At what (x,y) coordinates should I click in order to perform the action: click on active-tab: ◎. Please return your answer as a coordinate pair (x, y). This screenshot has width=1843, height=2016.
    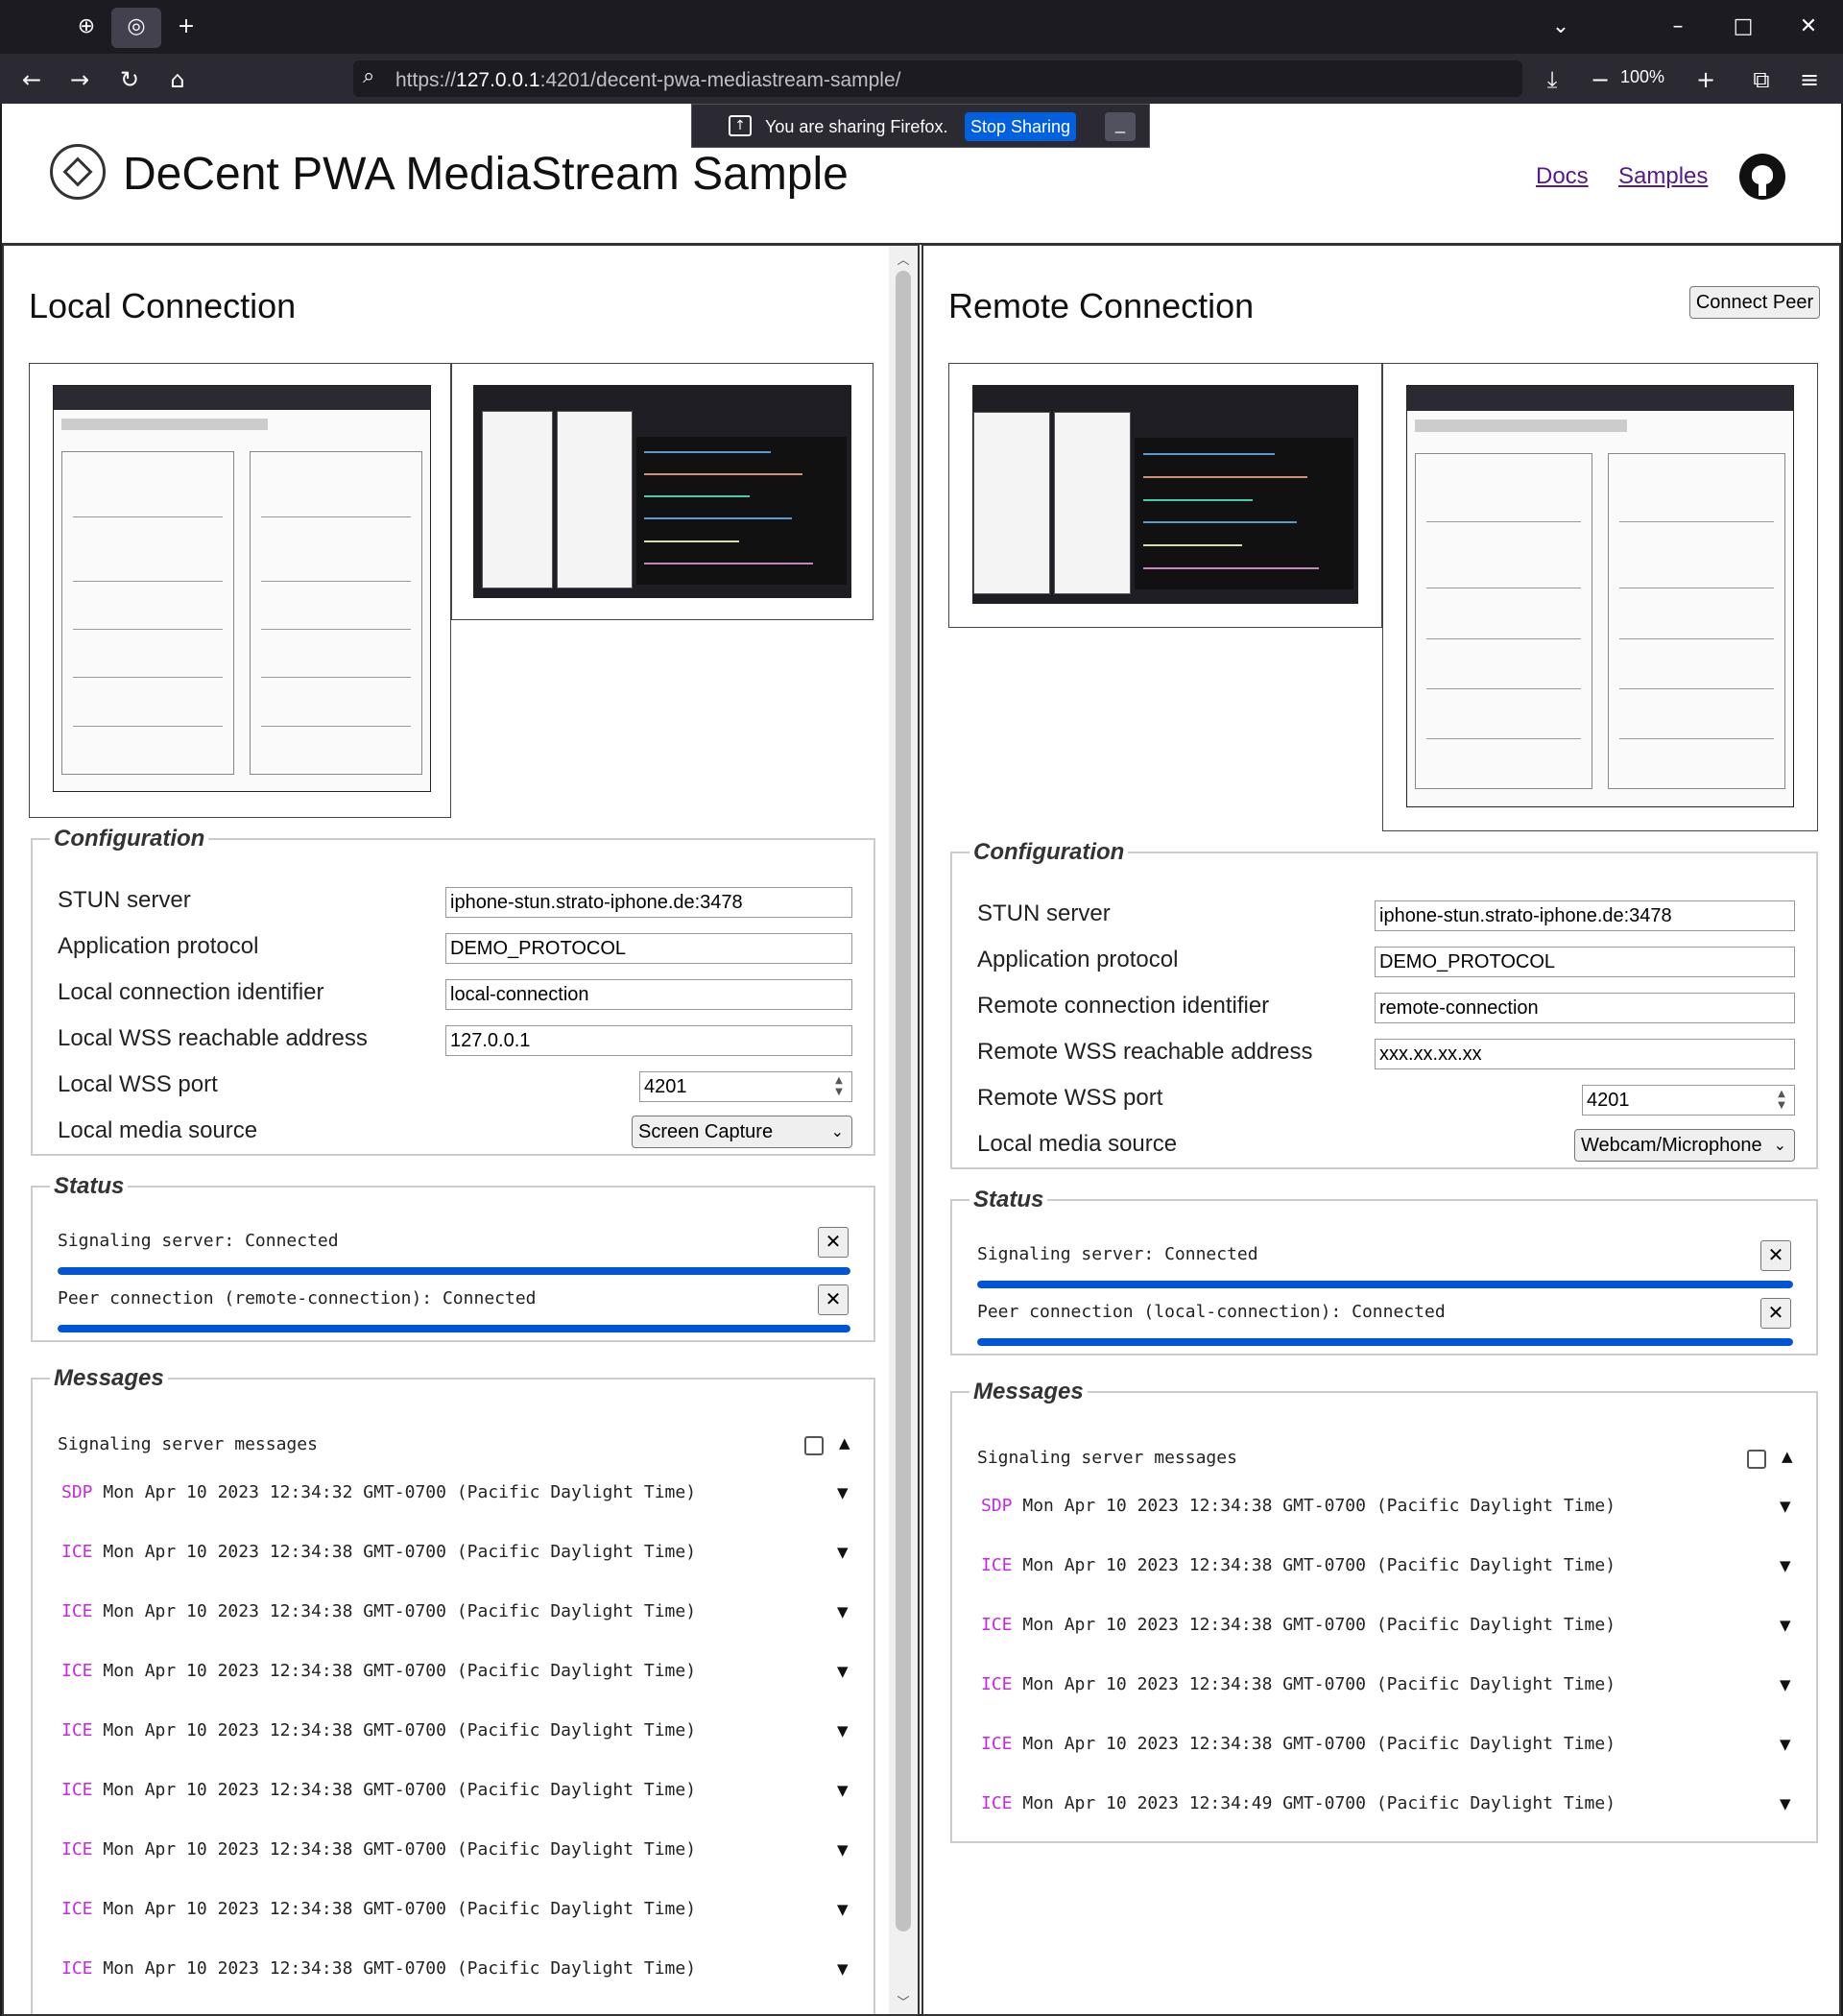
    Looking at the image, I should click on (136, 28).